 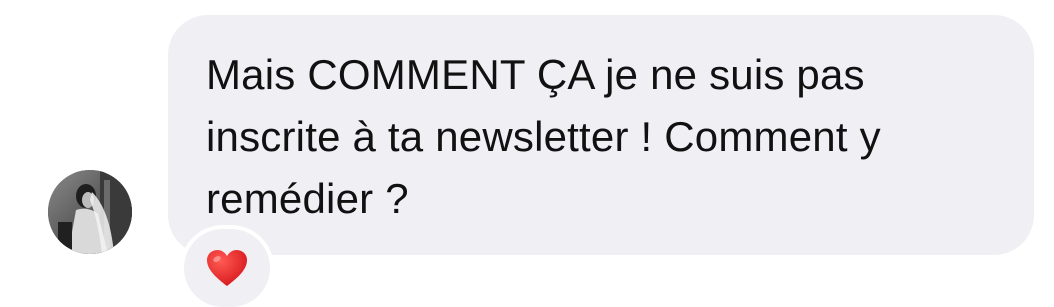 I want to click on red-heart-icon, so click(x=227, y=268).